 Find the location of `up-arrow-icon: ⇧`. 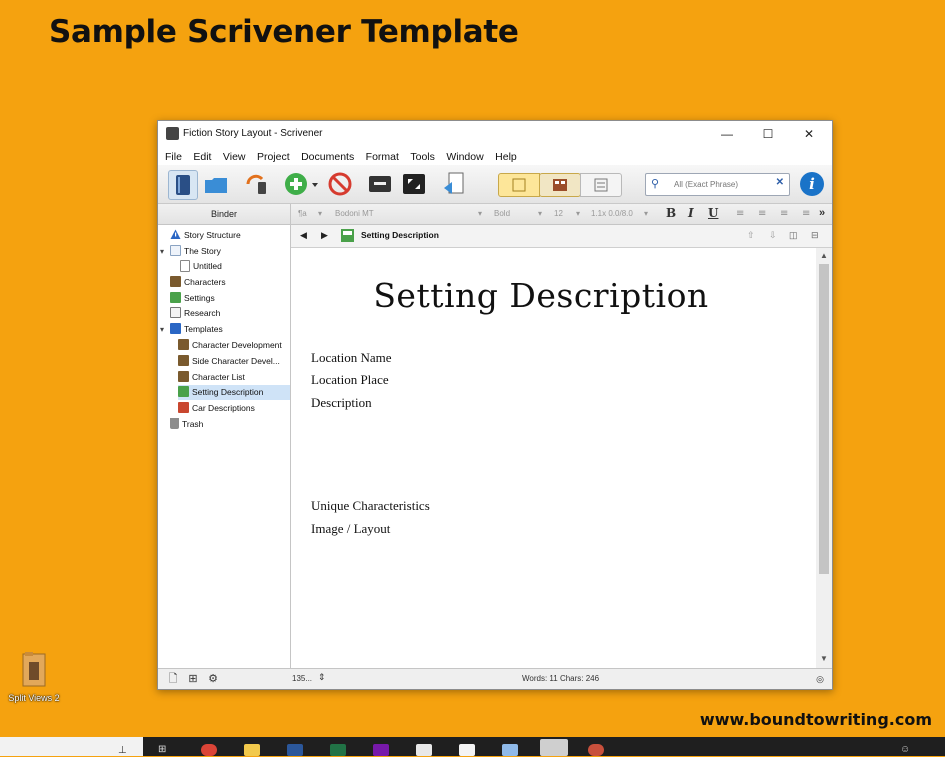

up-arrow-icon: ⇧ is located at coordinates (751, 235).